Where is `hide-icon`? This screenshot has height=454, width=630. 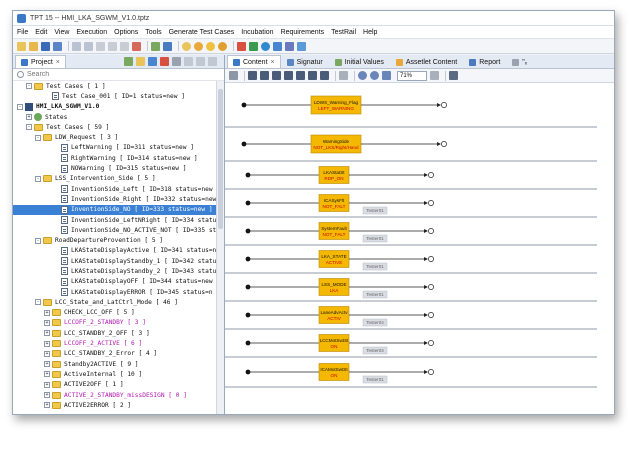 hide-icon is located at coordinates (453, 75).